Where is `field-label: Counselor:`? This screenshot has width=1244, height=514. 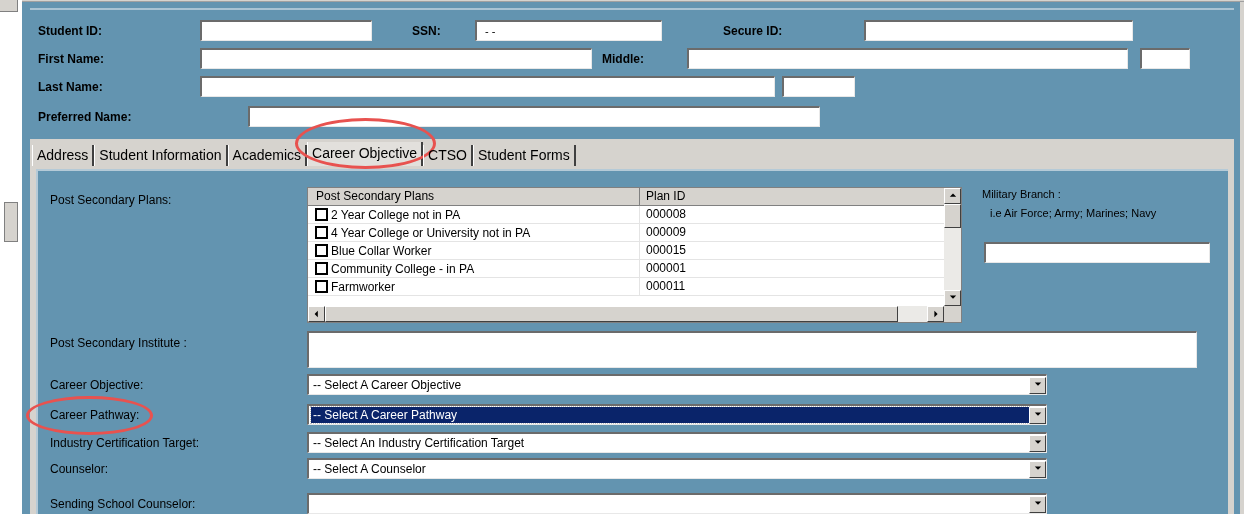
field-label: Counselor: is located at coordinates (79, 468).